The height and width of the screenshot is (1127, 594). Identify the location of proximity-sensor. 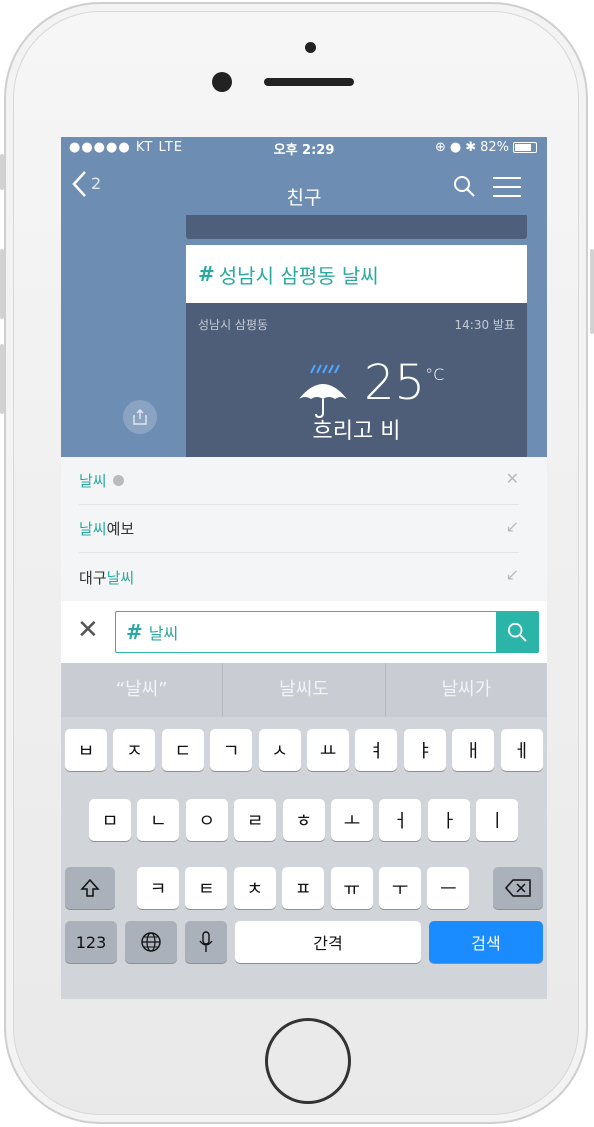
(310, 47).